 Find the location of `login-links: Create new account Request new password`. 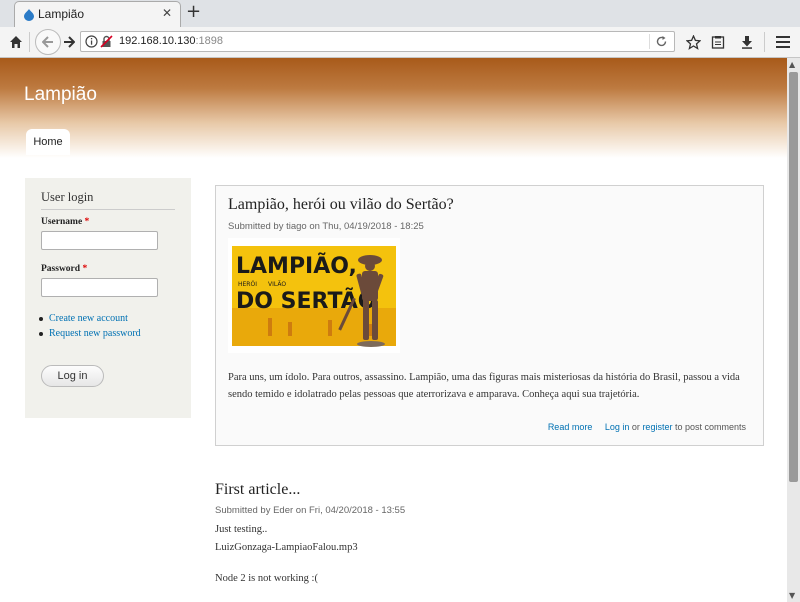

login-links: Create new account Request new password is located at coordinates (90, 328).